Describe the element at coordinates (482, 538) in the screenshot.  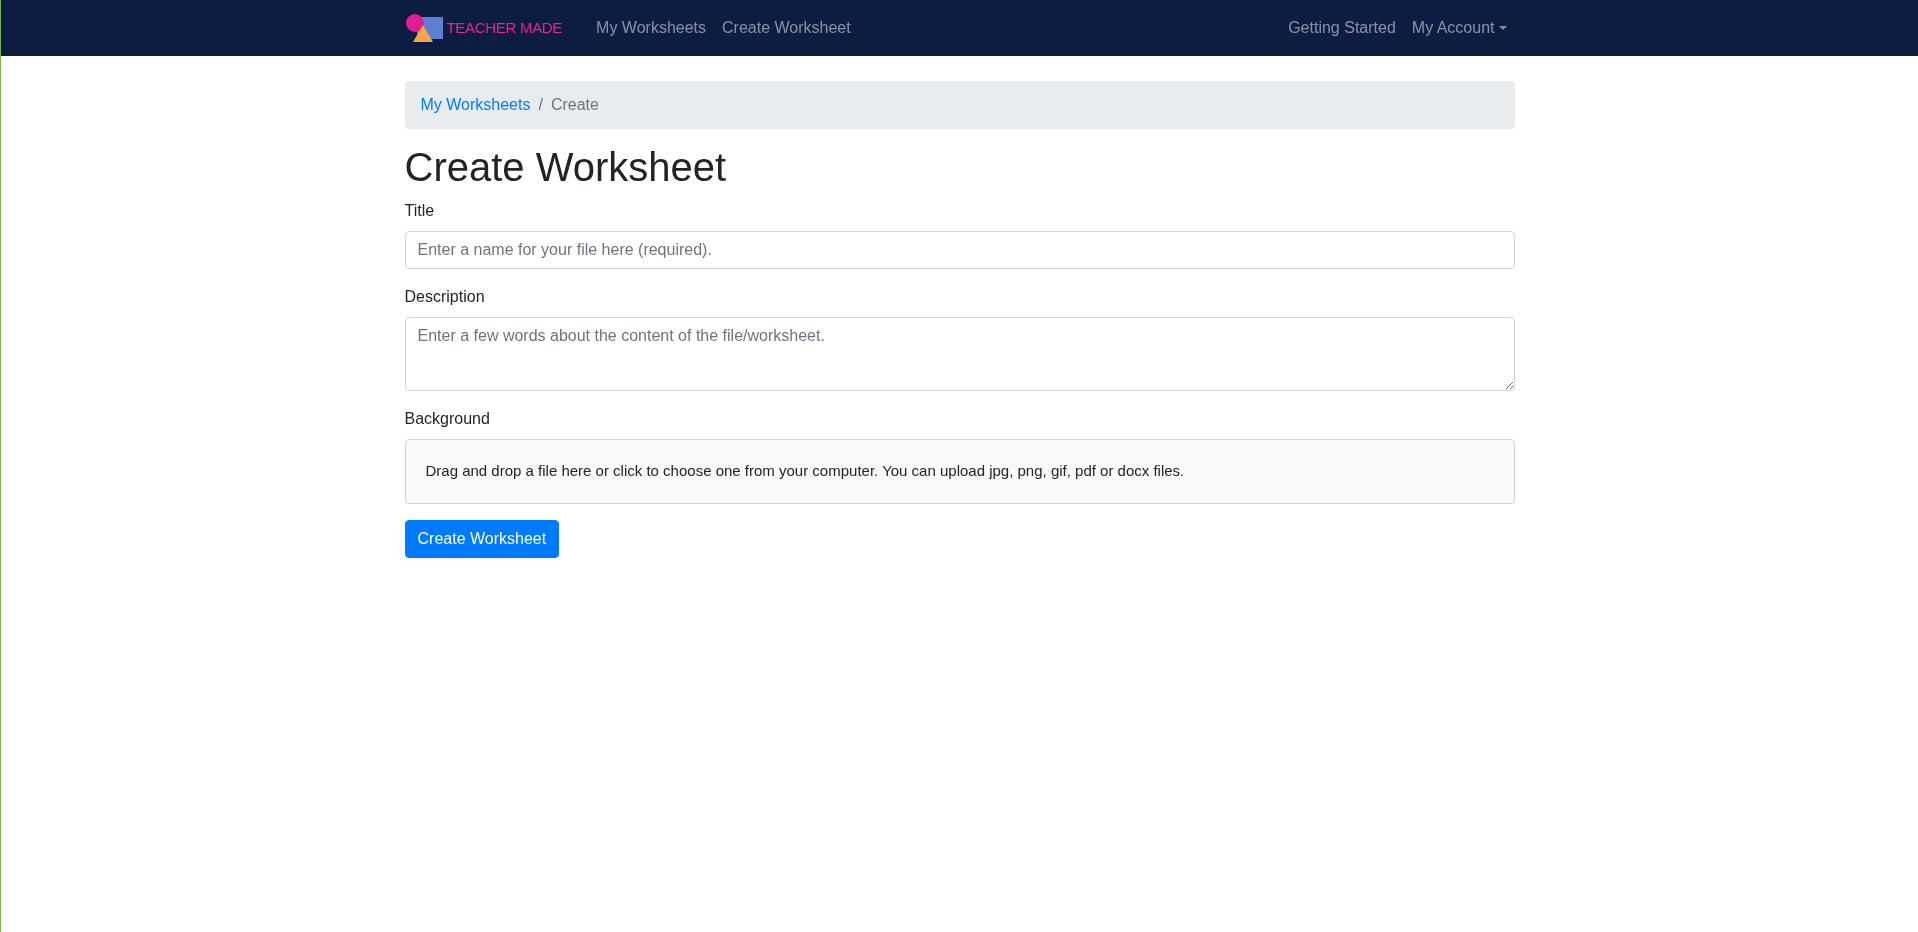
I see `create-worksheet-button: Create Worksheet` at that location.